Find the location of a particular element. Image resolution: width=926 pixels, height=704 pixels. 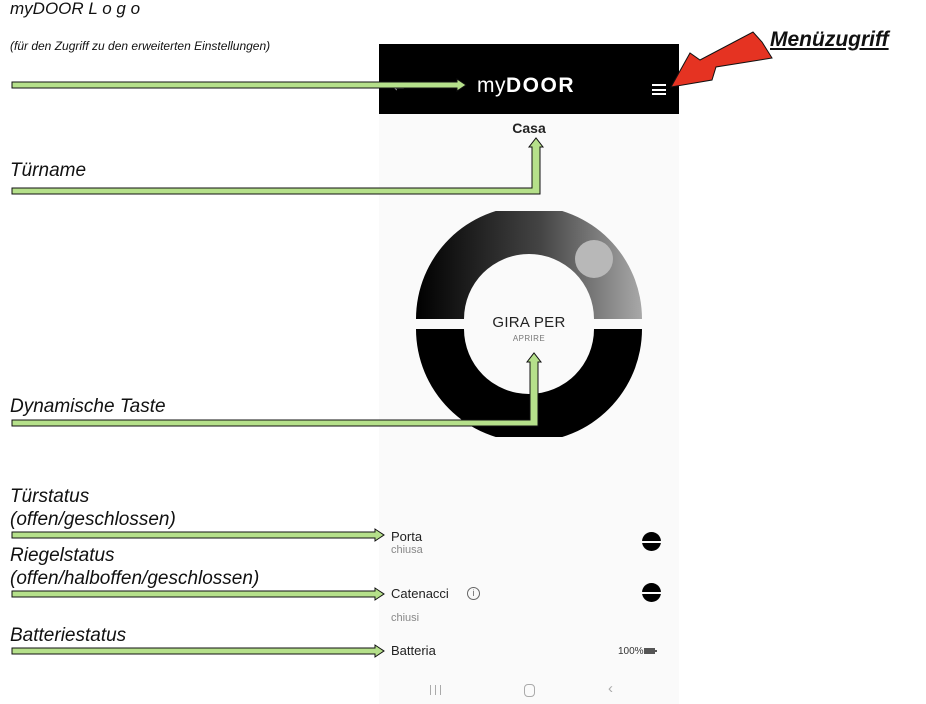

logo-callout-arrow is located at coordinates (239, 85).